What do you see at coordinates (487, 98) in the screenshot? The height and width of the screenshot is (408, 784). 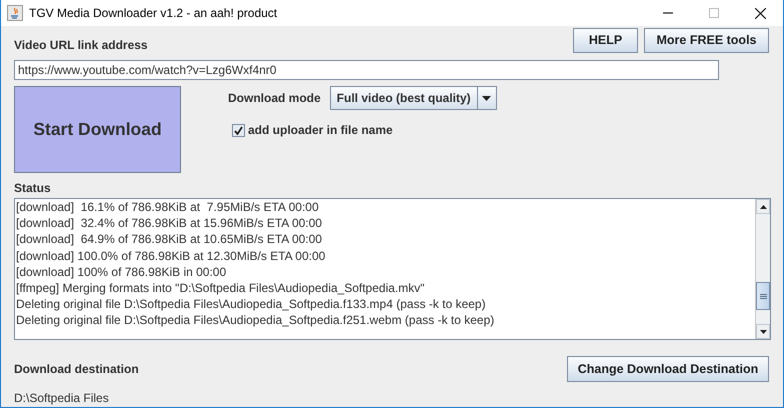 I see `dropdown-arrow-icon` at bounding box center [487, 98].